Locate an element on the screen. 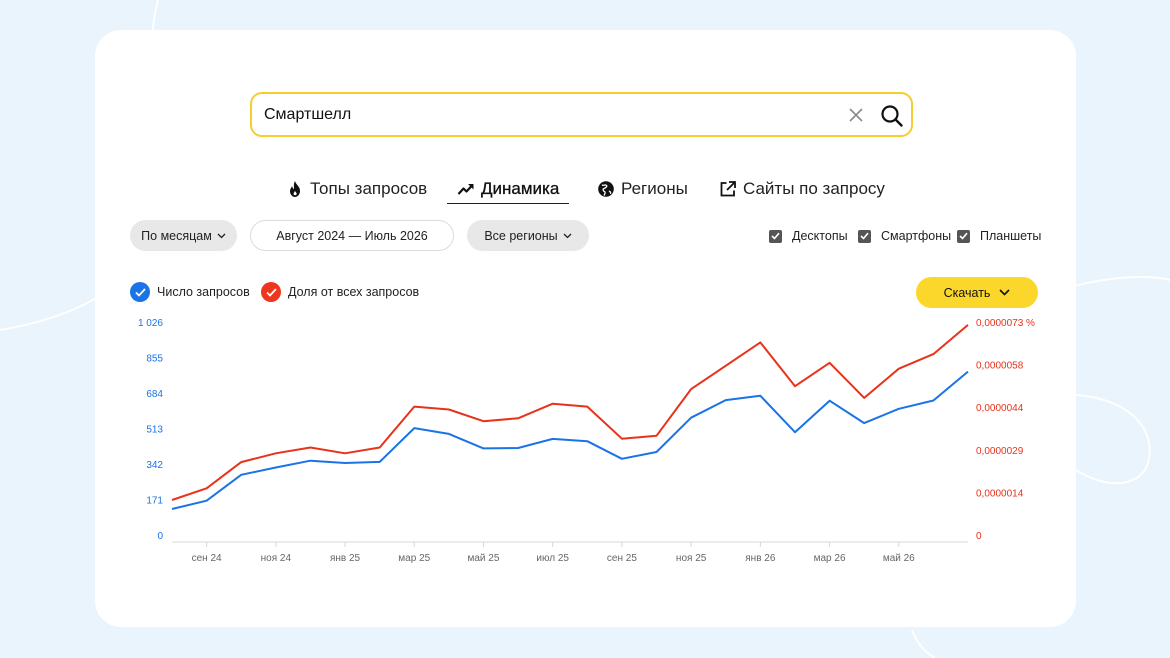 The height and width of the screenshot is (658, 1170). x-tick-label: янв 25 is located at coordinates (345, 558).